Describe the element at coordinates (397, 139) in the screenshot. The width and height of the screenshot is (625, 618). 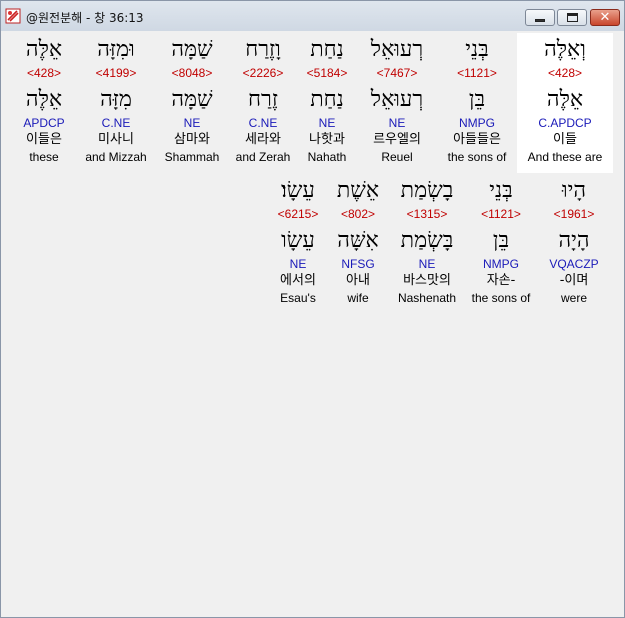
I see `korean-gloss: 르우엘의` at that location.